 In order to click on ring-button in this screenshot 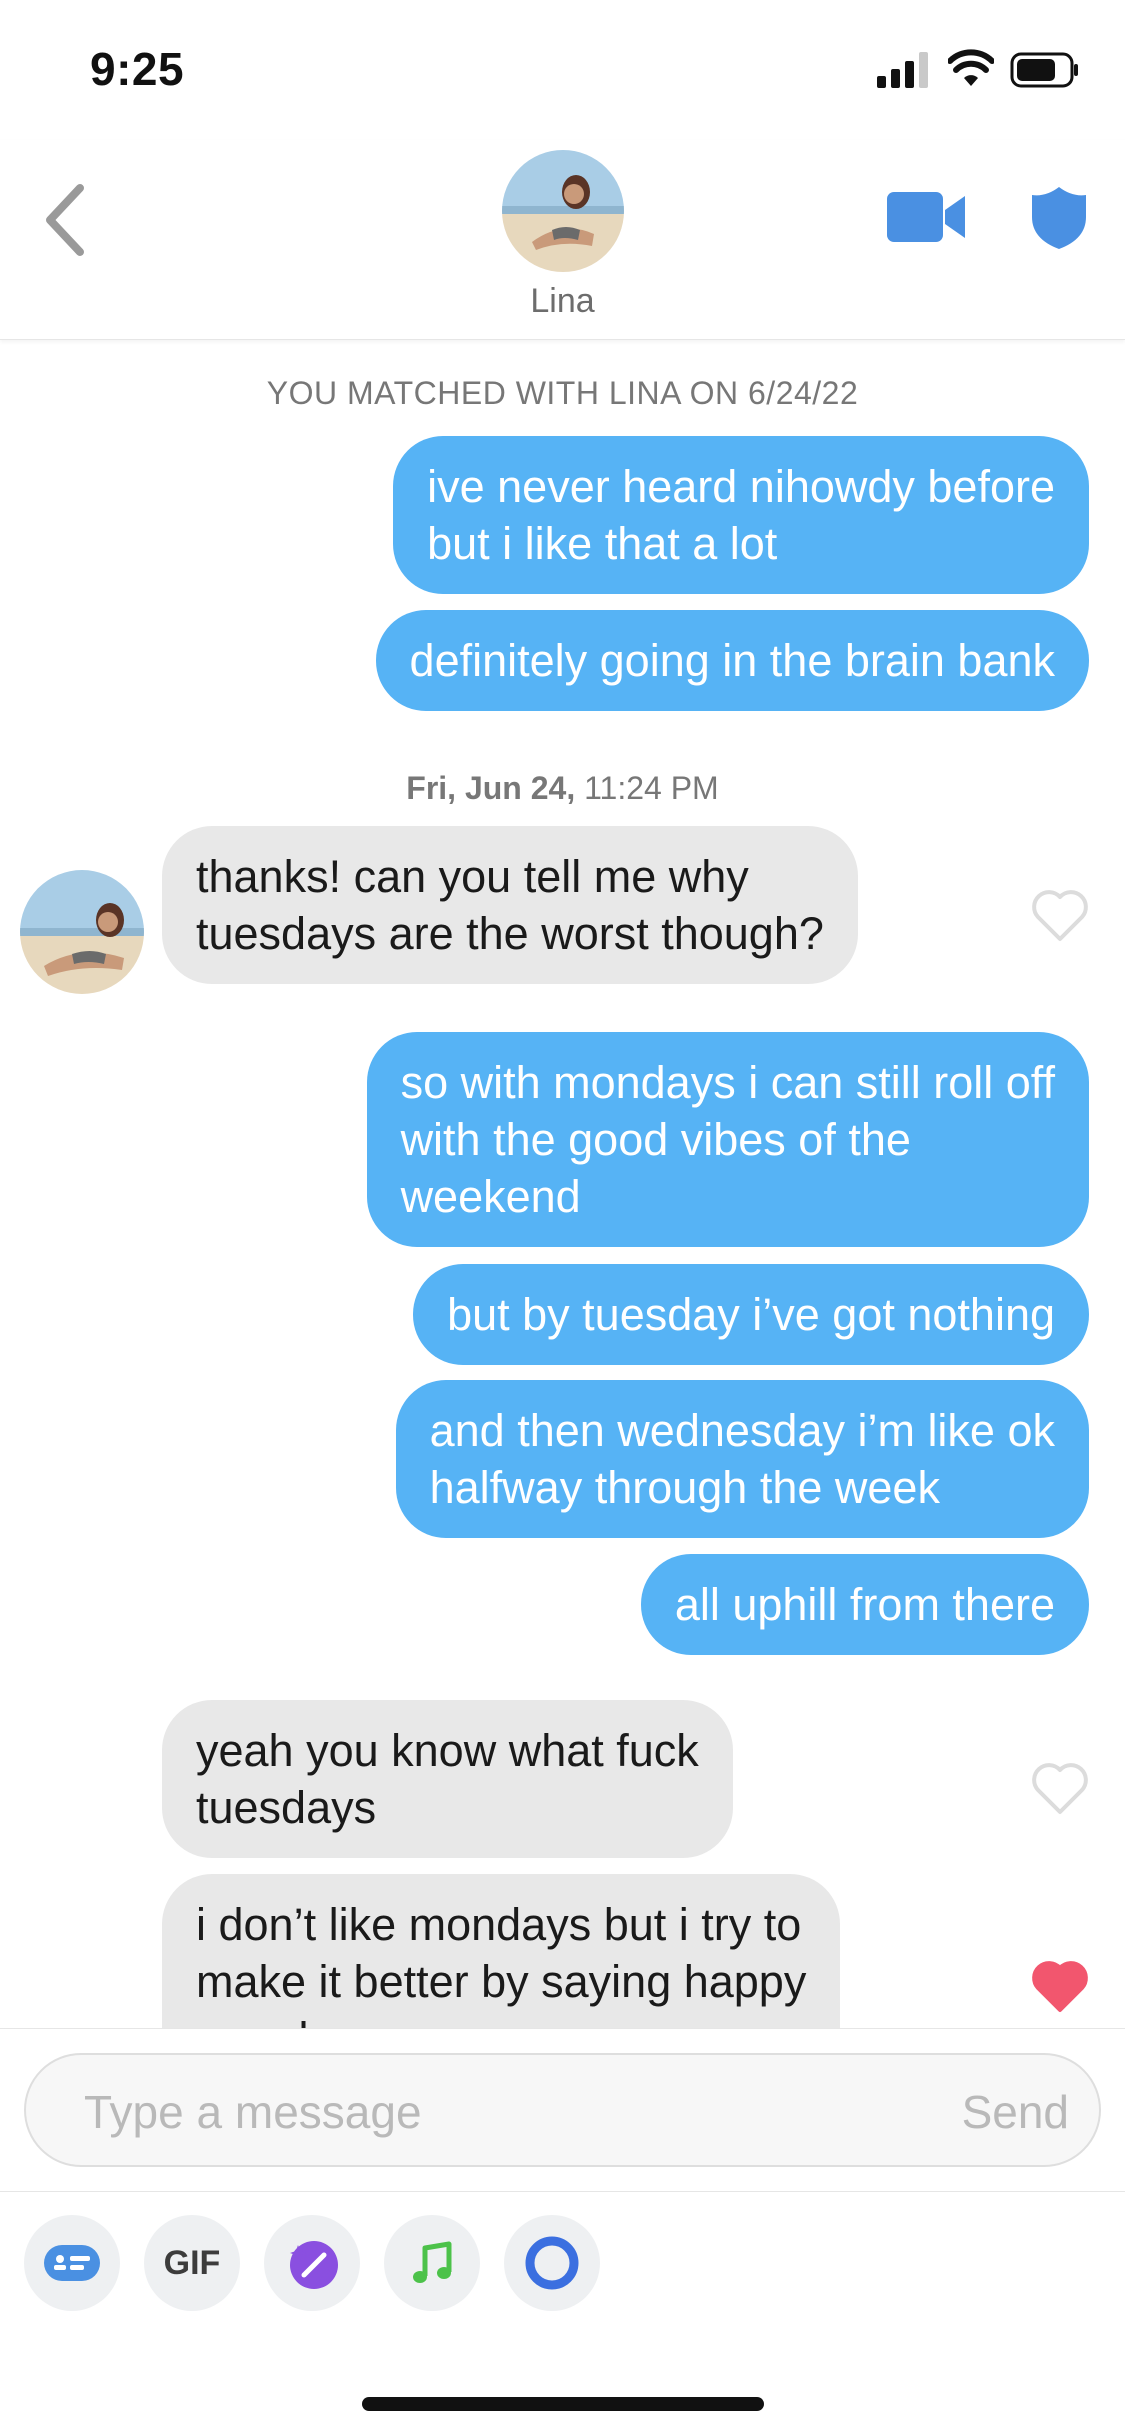, I will do `click(552, 2263)`.